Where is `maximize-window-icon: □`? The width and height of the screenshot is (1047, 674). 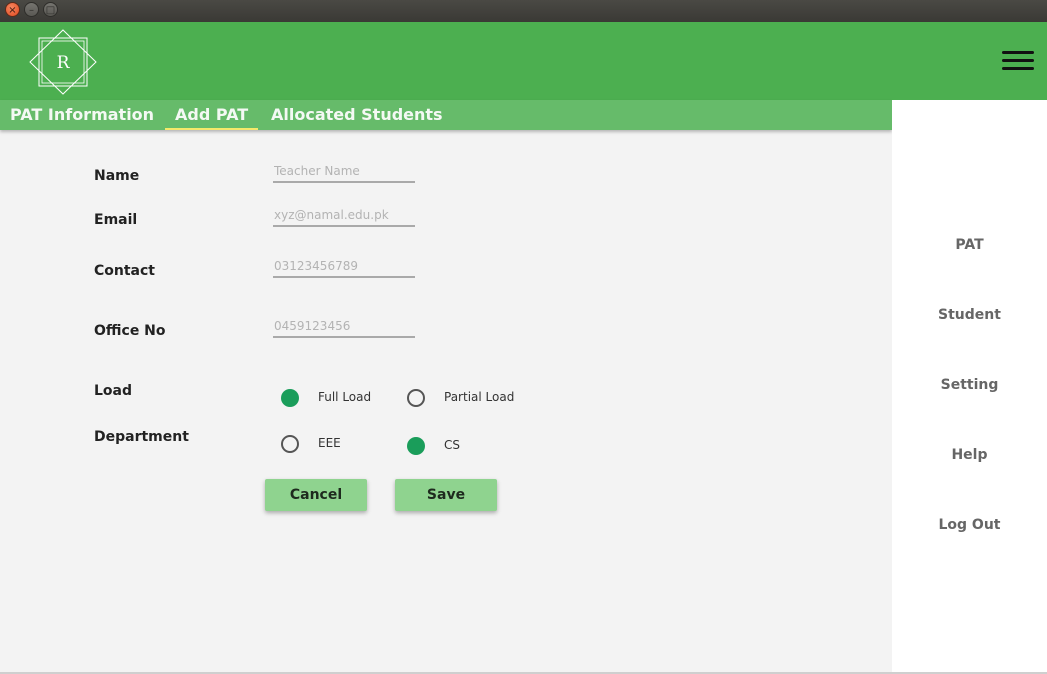 maximize-window-icon: □ is located at coordinates (50, 9).